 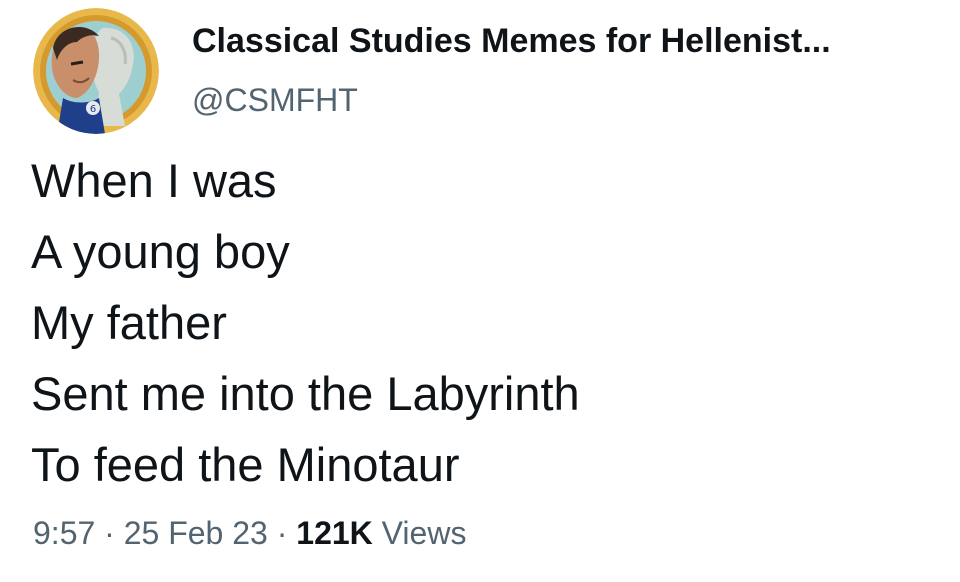 What do you see at coordinates (424, 533) in the screenshot?
I see `views-label: Views` at bounding box center [424, 533].